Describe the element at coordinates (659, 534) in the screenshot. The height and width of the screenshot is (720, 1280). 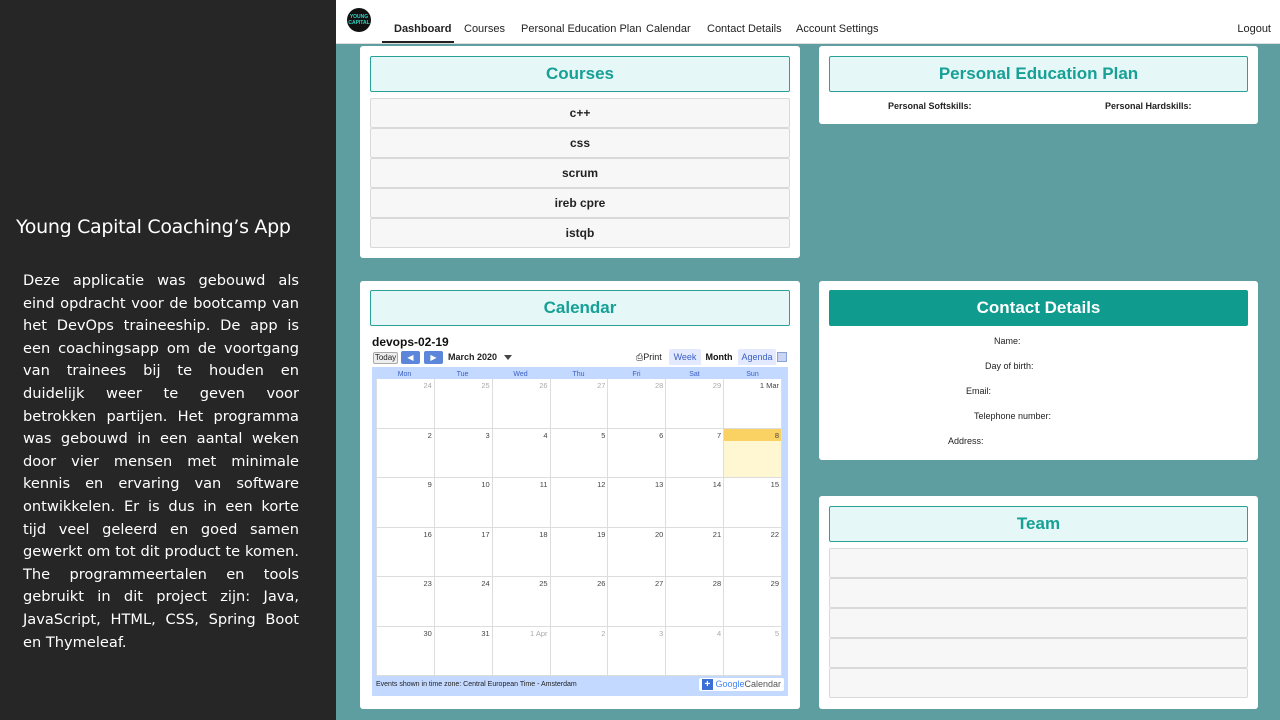
I see `day-number: 20` at that location.